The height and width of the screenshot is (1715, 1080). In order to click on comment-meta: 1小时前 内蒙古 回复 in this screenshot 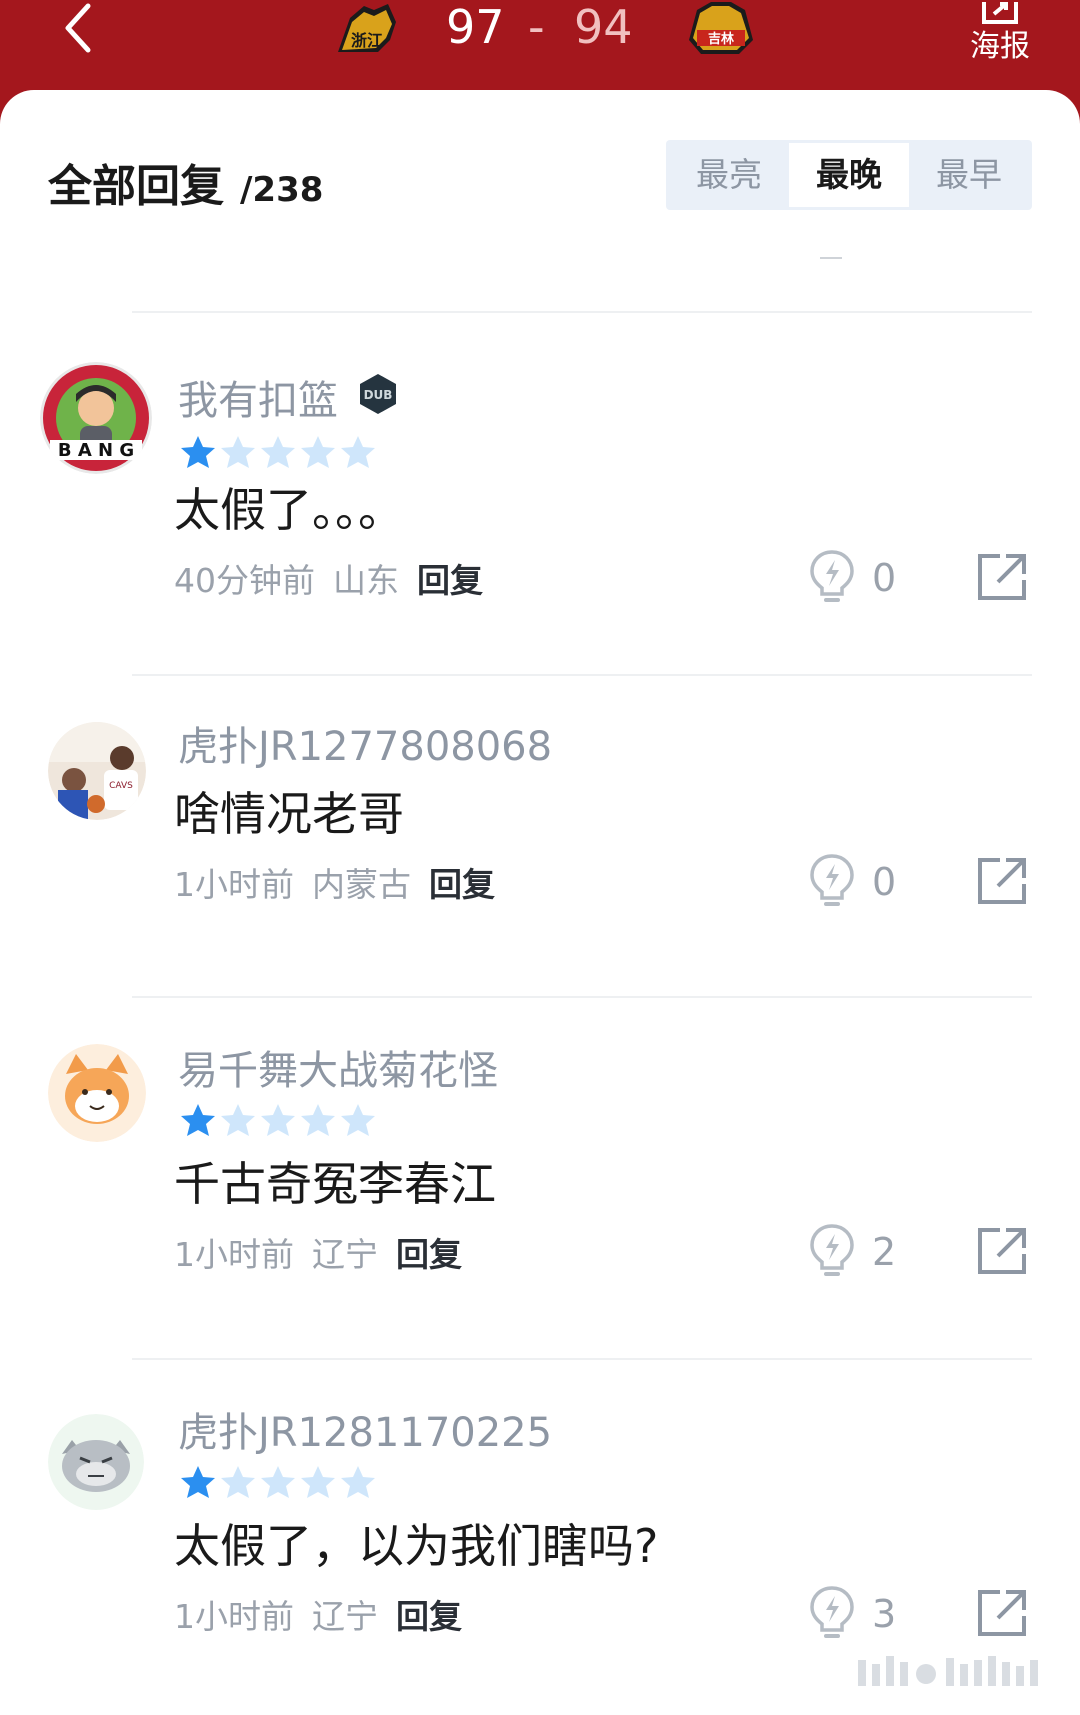, I will do `click(343, 882)`.